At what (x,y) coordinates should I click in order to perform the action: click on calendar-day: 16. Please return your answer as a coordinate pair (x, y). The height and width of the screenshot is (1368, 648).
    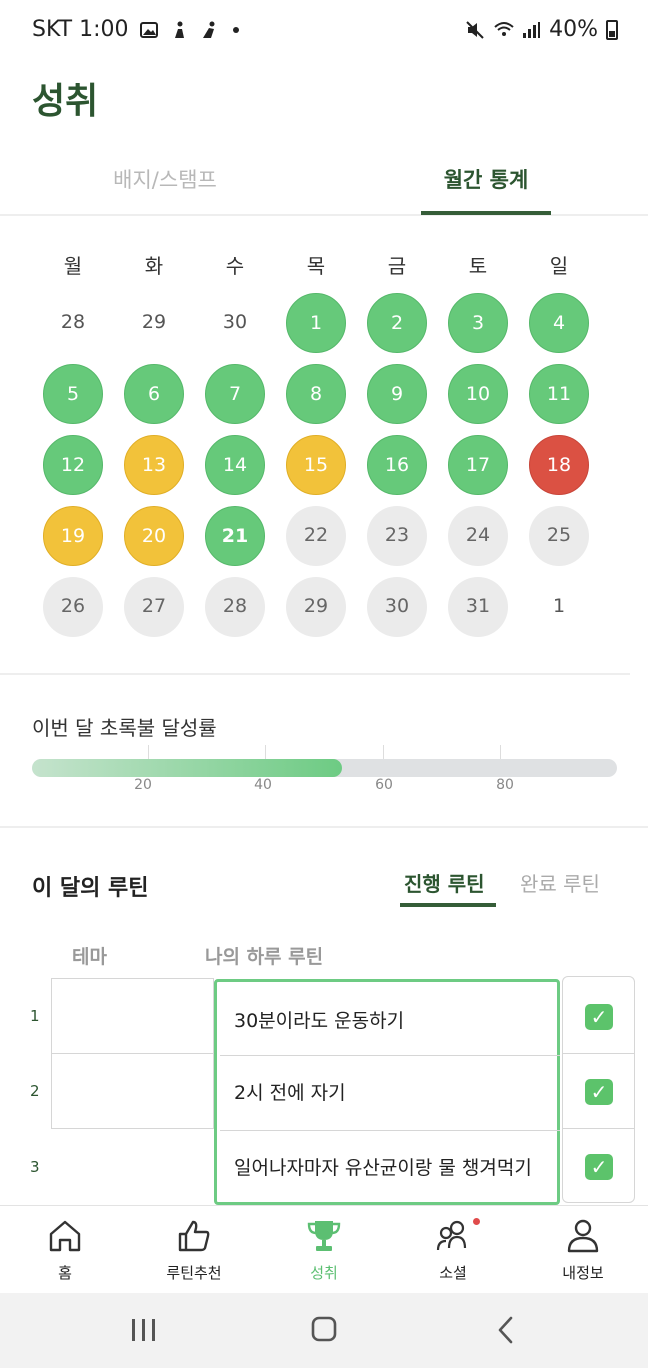
    Looking at the image, I should click on (397, 465).